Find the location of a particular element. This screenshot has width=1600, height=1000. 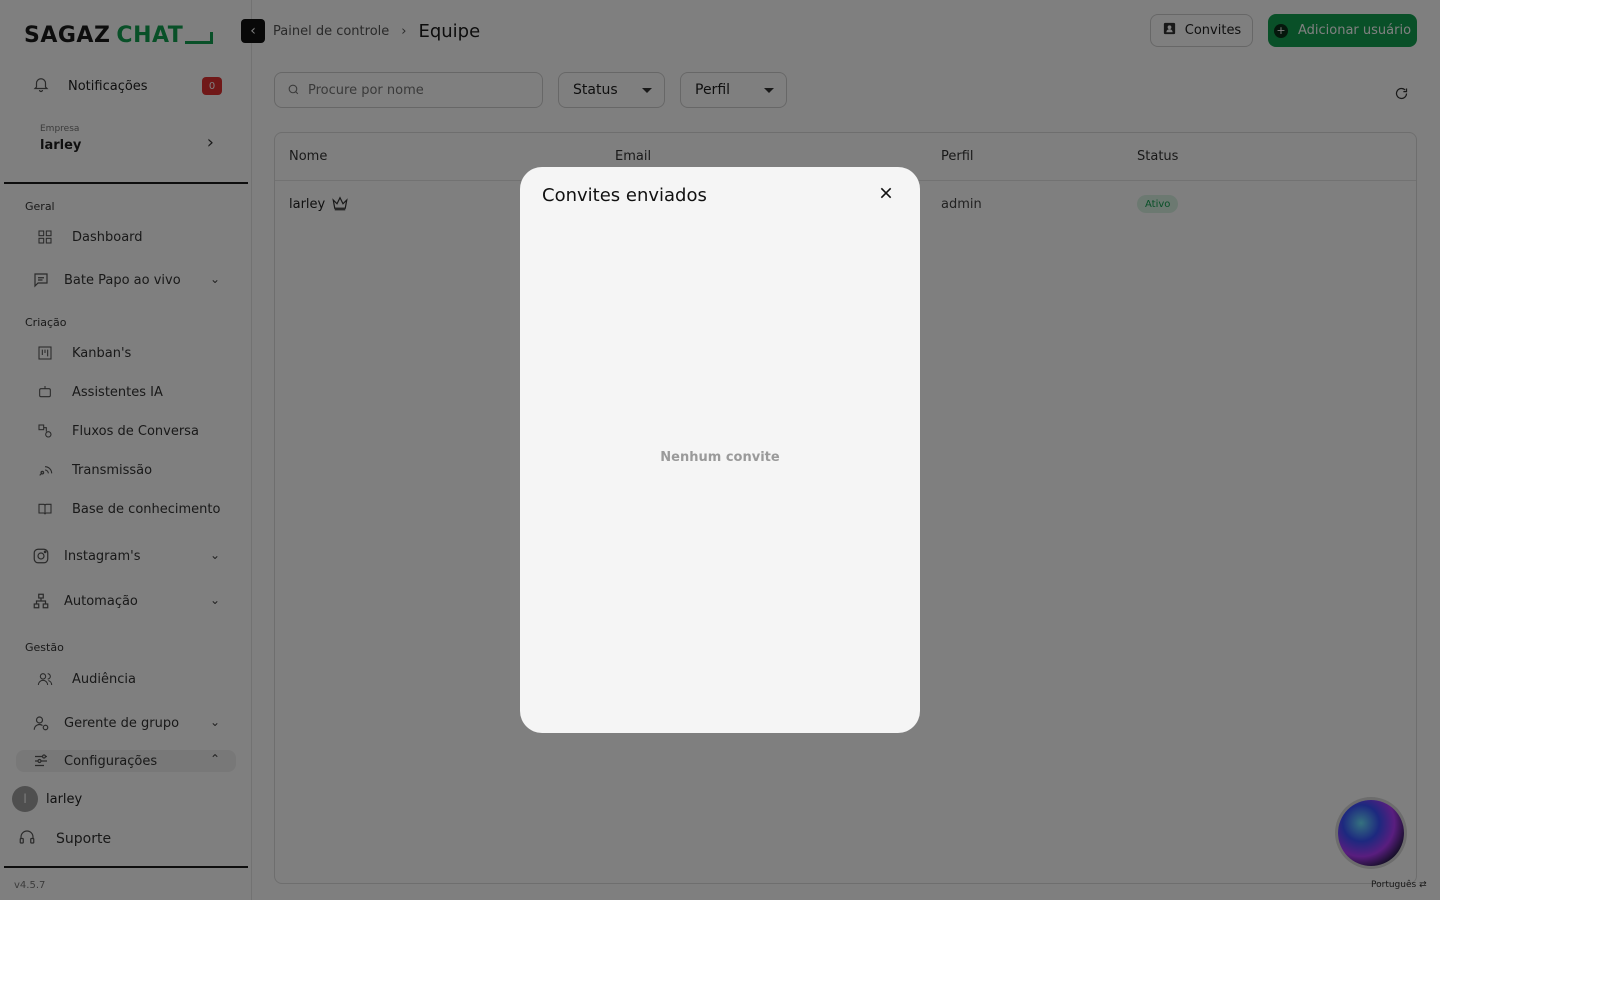

close-button is located at coordinates (886, 195).